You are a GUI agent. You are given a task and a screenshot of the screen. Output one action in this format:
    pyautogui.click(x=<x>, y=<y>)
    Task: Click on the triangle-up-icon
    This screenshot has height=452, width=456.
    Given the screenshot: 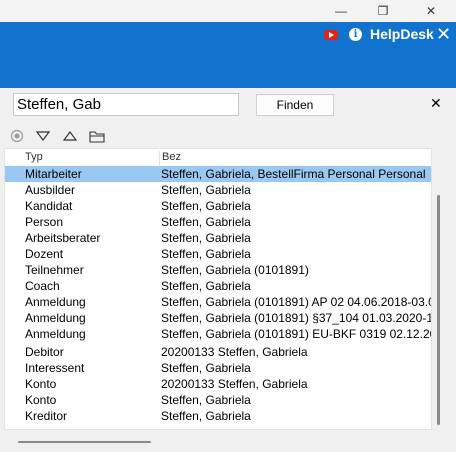 What is the action you would take?
    pyautogui.click(x=70, y=136)
    